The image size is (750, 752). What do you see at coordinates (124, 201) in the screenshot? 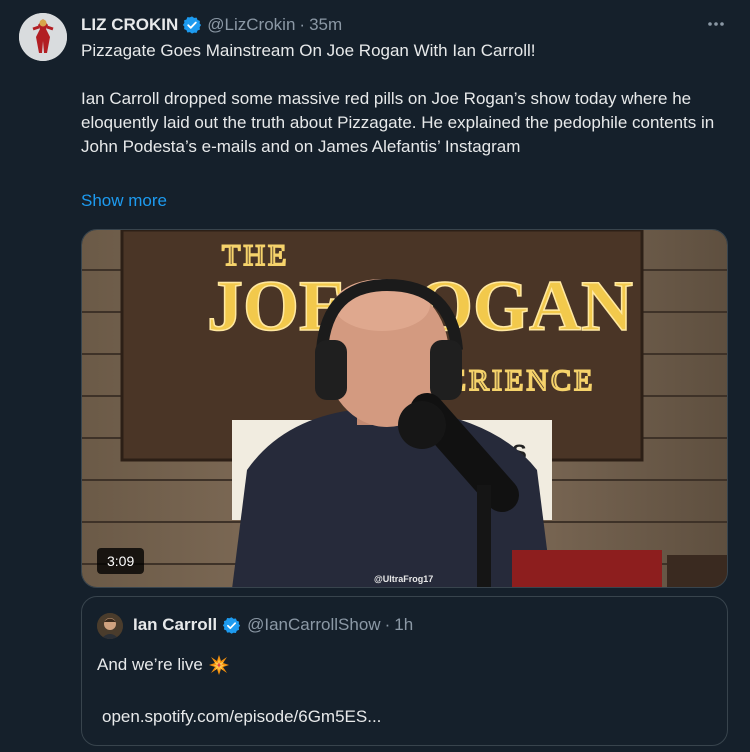
I see `show-more-link: Show more` at bounding box center [124, 201].